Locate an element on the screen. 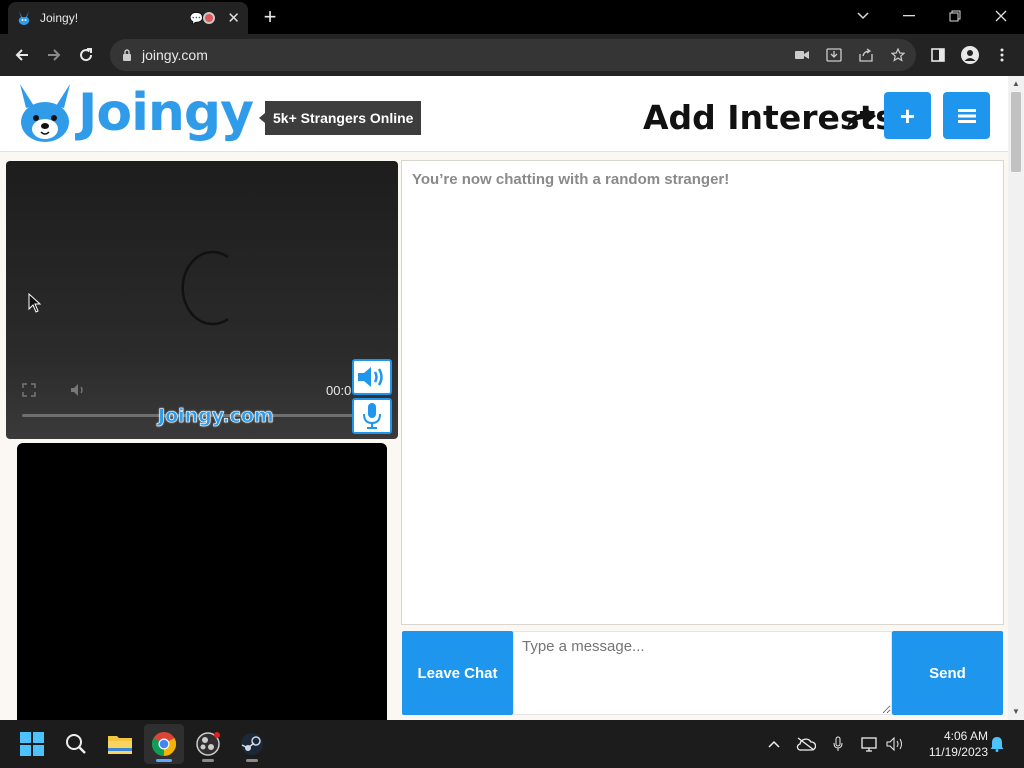  hamburger-menu-button is located at coordinates (966, 115).